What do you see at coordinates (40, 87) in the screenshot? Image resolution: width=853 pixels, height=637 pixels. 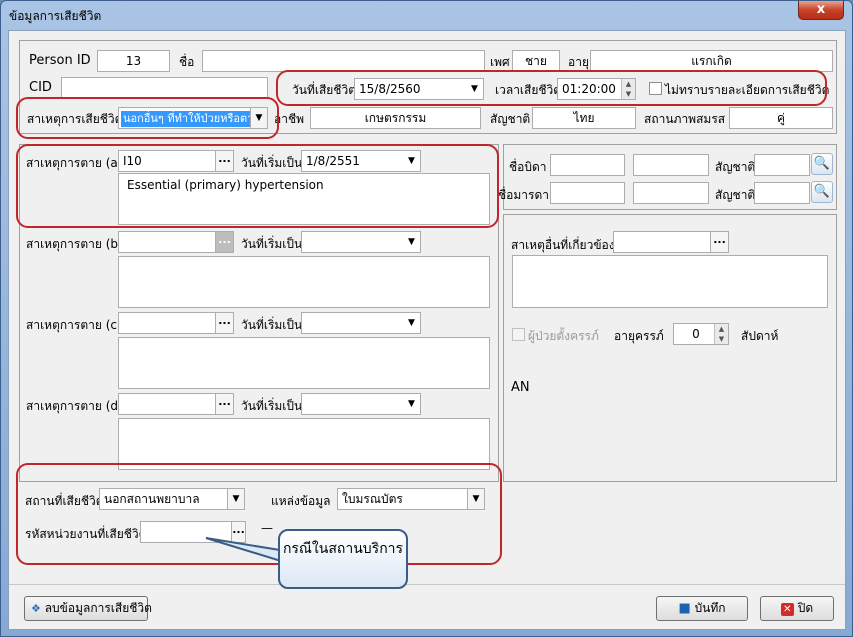 I see `cid-label: CID` at bounding box center [40, 87].